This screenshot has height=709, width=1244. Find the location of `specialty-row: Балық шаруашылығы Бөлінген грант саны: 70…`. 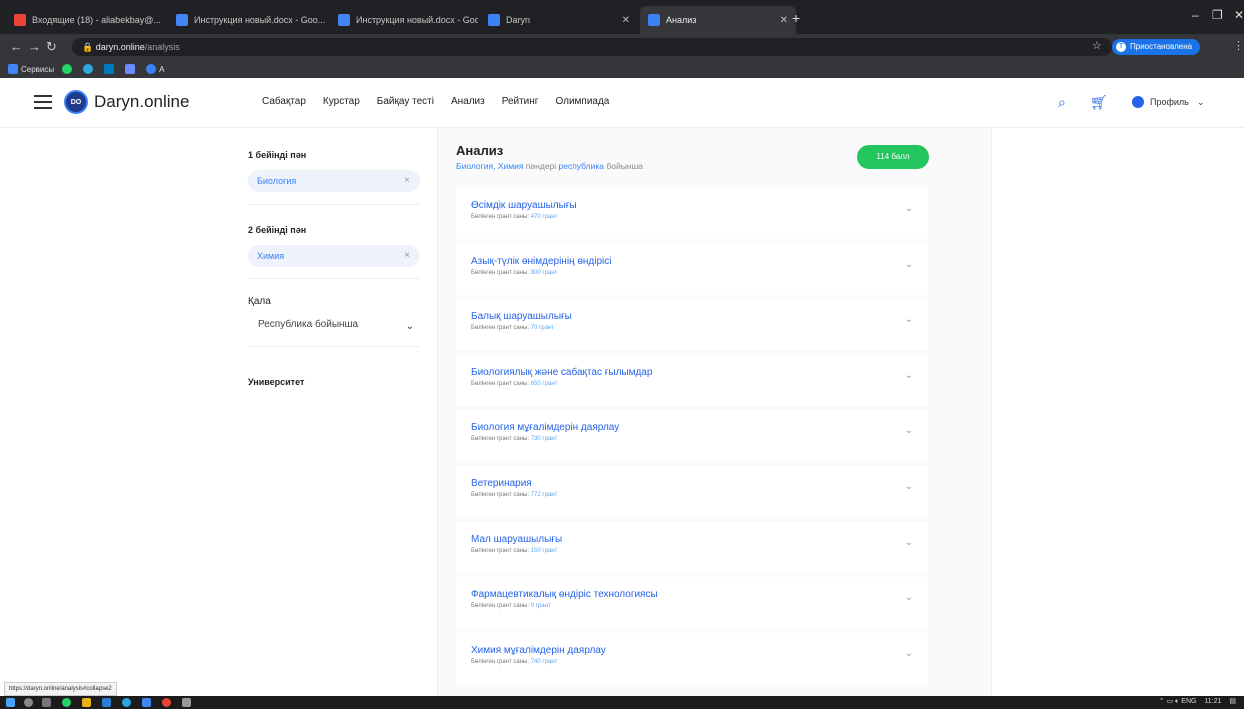

specialty-row: Балық шаруашылығы Бөлінген грант саны: 70… is located at coordinates (692, 325).